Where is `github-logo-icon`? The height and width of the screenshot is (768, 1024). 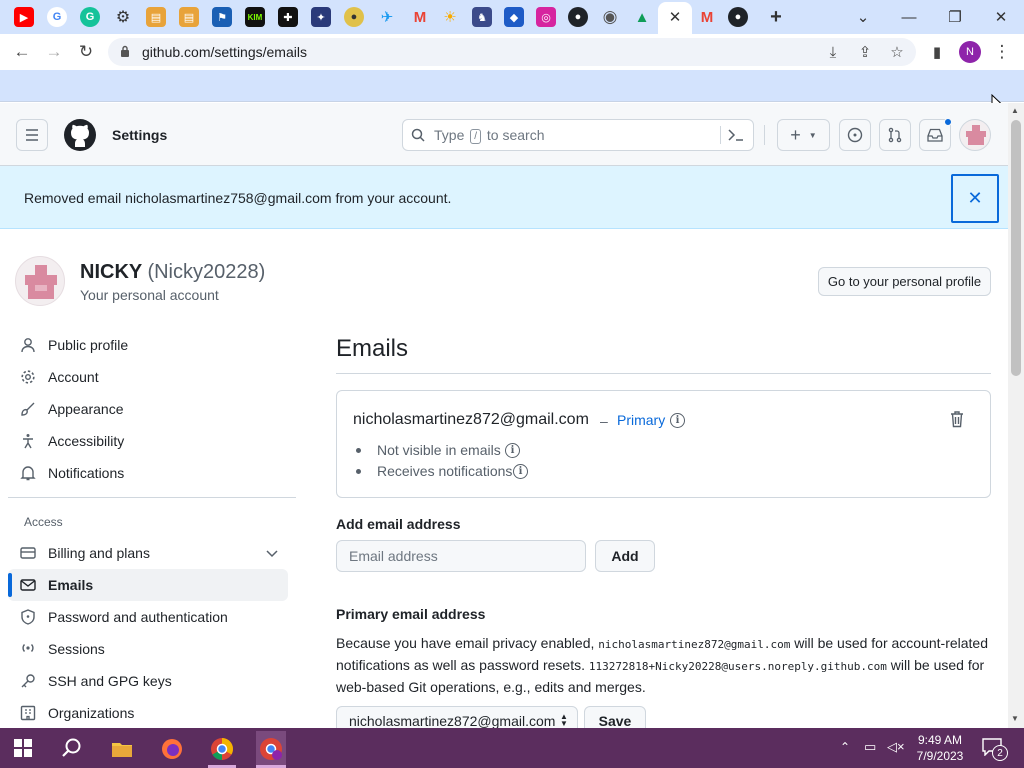
github-logo-icon is located at coordinates (80, 135).